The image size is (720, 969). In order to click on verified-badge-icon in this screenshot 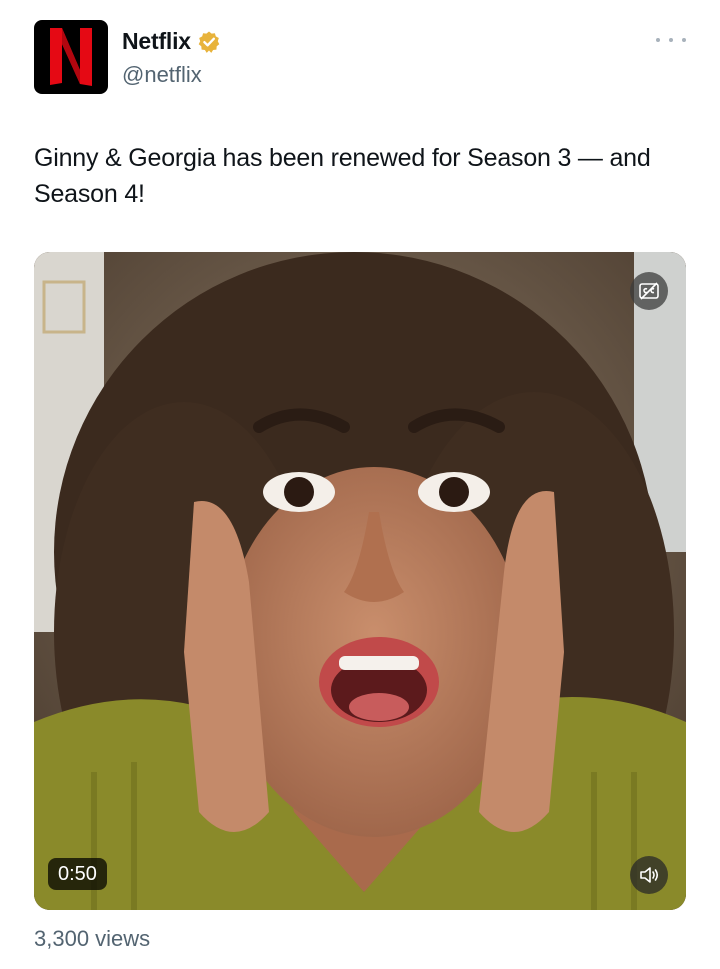, I will do `click(209, 42)`.